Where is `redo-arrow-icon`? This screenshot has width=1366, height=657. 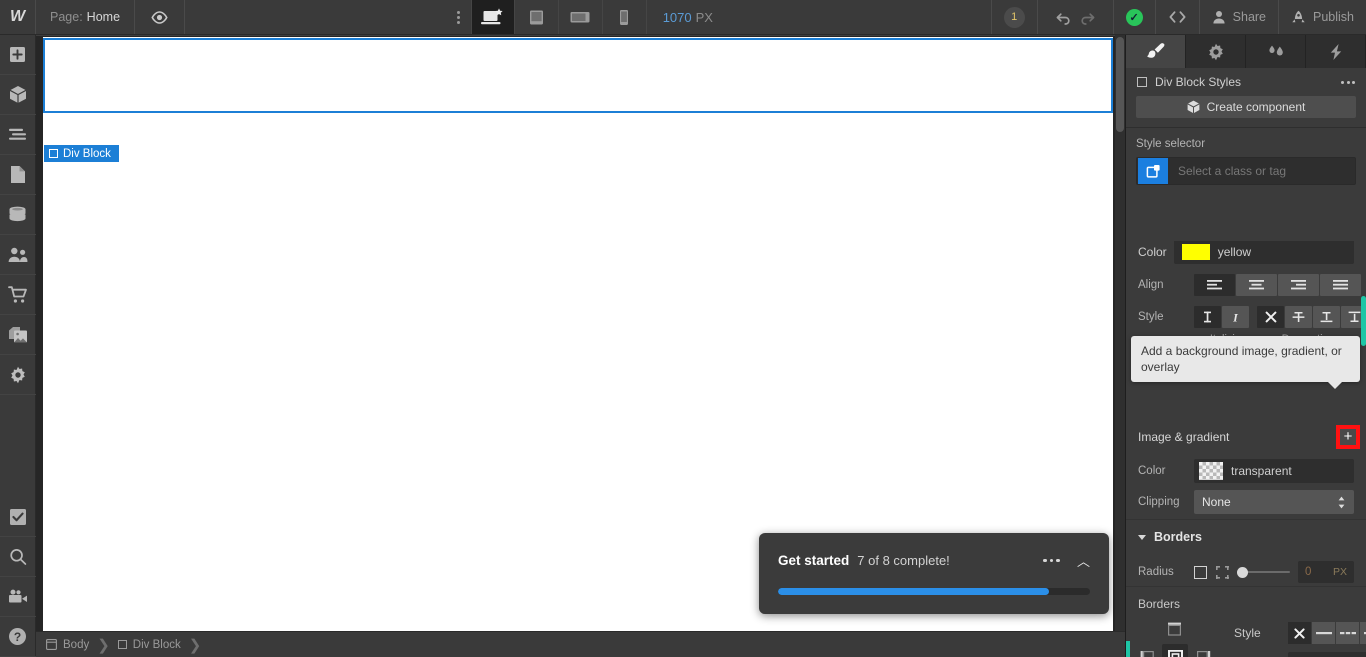 redo-arrow-icon is located at coordinates (1088, 17).